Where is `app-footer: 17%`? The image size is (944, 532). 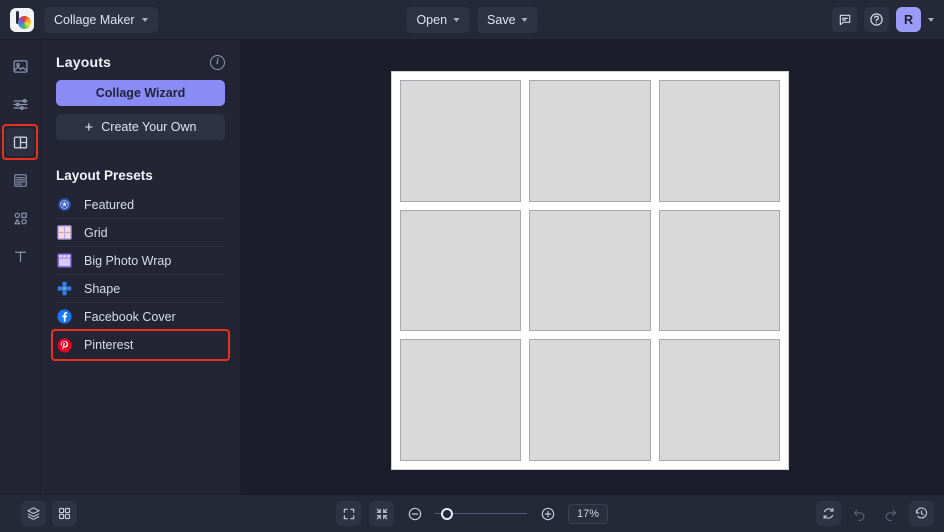
app-footer: 17% is located at coordinates (472, 513).